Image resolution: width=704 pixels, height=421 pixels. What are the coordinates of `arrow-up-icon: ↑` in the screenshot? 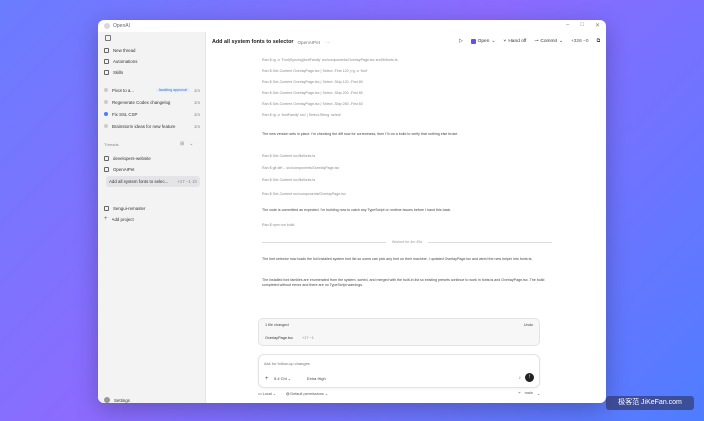 It's located at (529, 377).